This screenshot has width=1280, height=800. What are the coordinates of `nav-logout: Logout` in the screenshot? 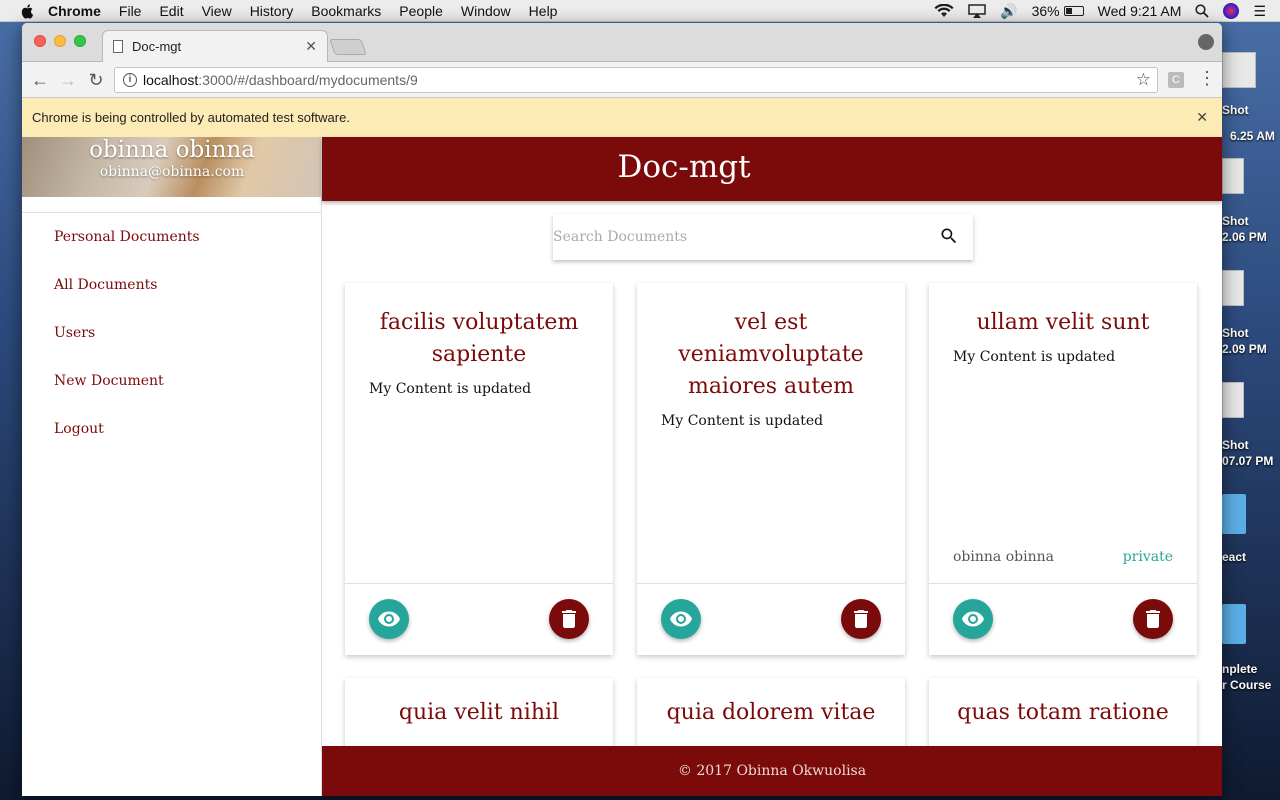 It's located at (171, 429).